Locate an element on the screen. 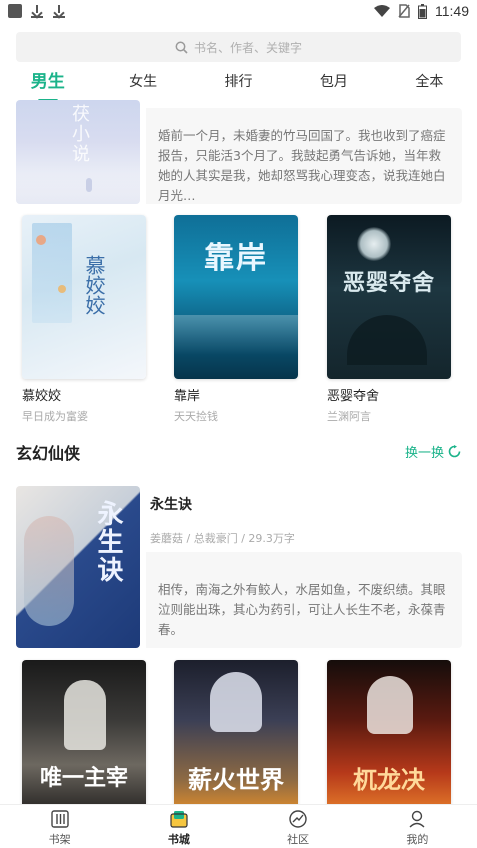 This screenshot has height=848, width=477. cover-title: 唯一主宰 is located at coordinates (83, 778).